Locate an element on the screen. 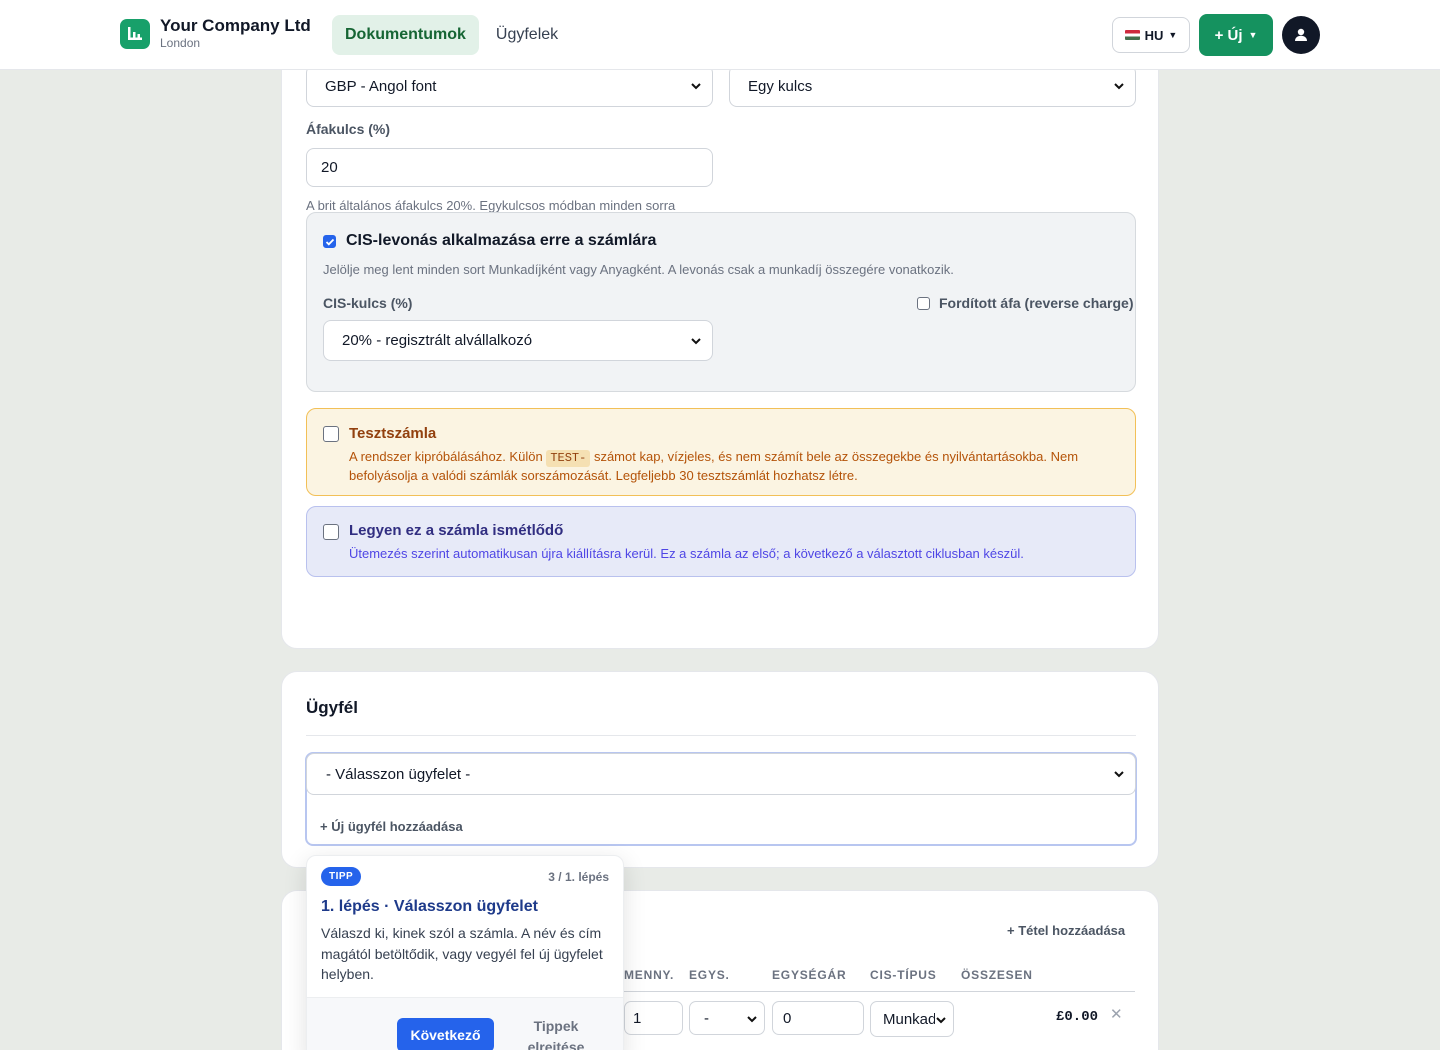 This screenshot has height=1050, width=1440. vat-mode-select: Egy kulcs is located at coordinates (932, 86).